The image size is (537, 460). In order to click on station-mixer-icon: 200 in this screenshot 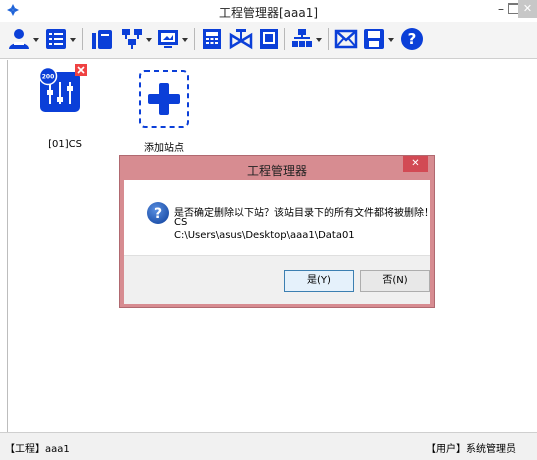, I will do `click(62, 88)`.